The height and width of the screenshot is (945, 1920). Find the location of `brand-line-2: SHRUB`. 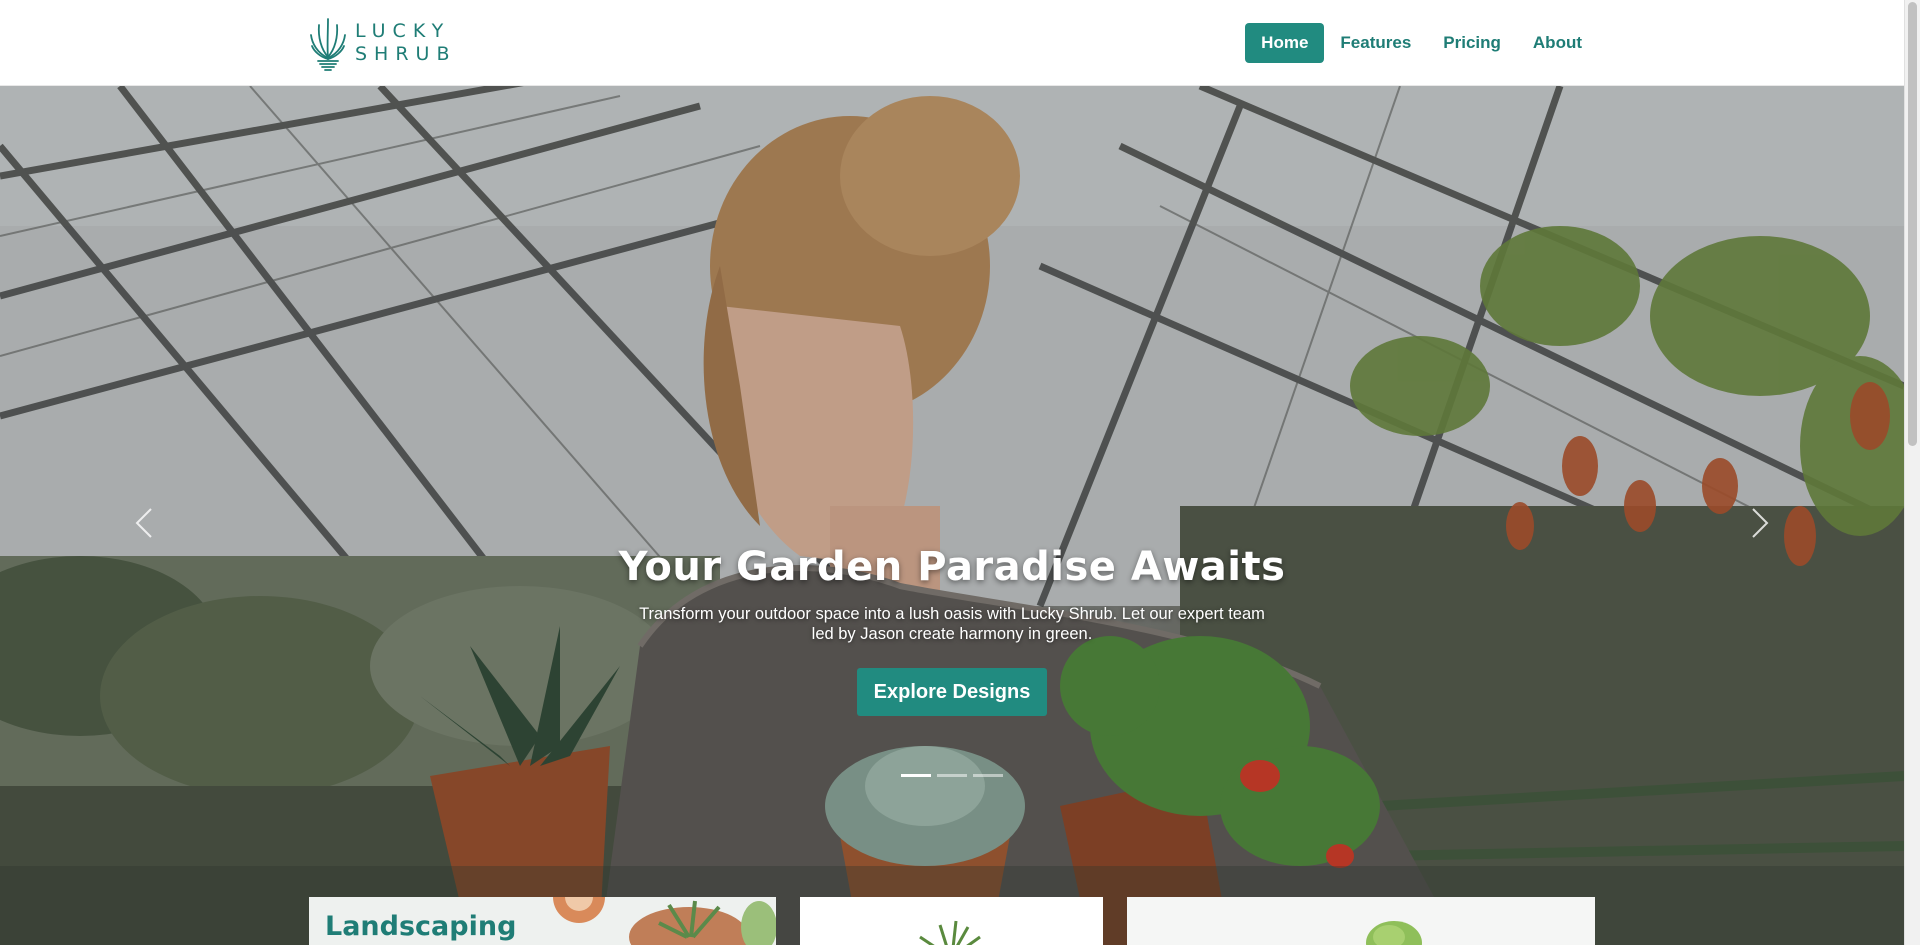

brand-line-2: SHRUB is located at coordinates (406, 54).